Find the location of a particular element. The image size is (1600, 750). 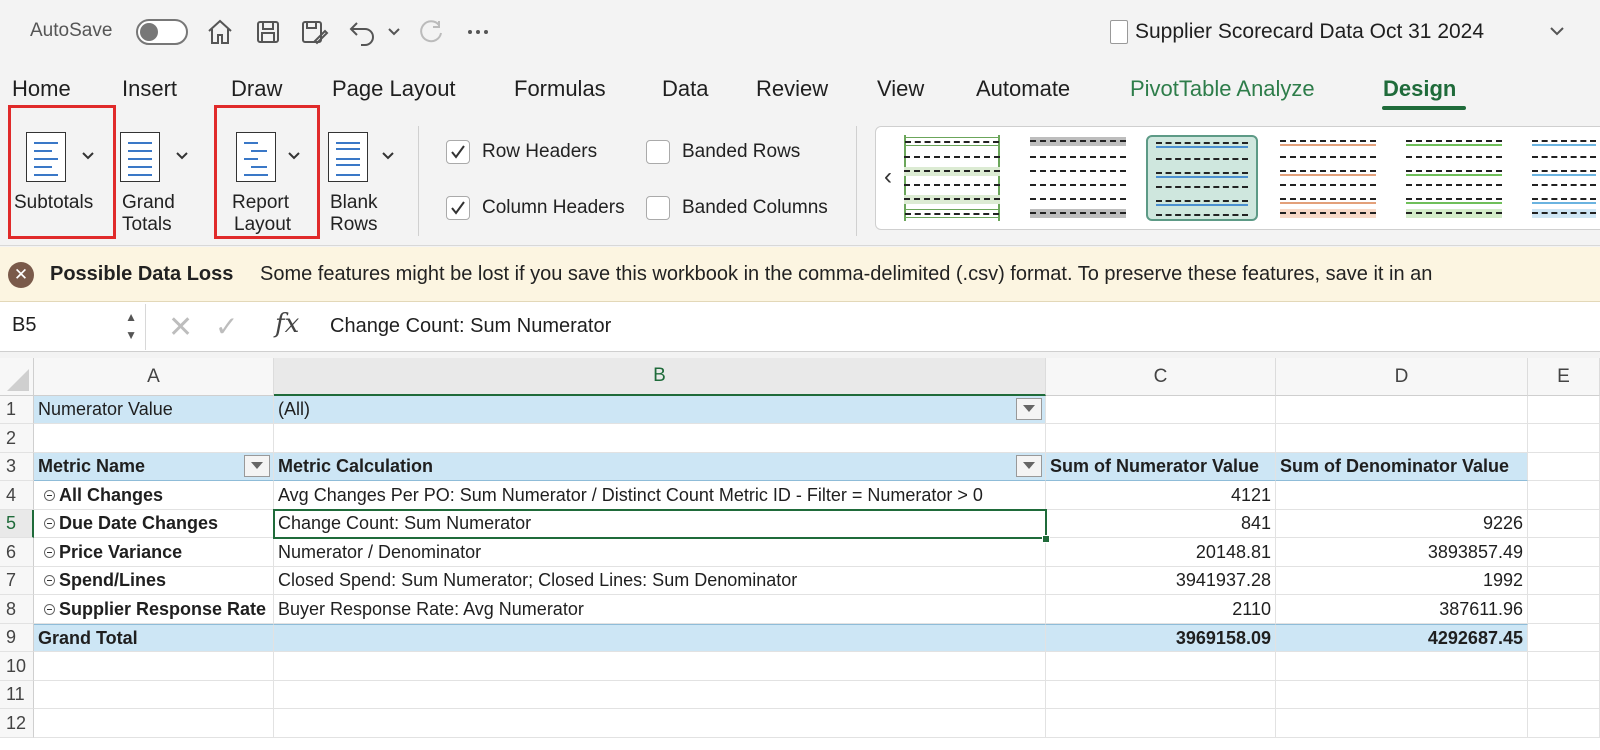

tab-data: Data is located at coordinates (685, 89).